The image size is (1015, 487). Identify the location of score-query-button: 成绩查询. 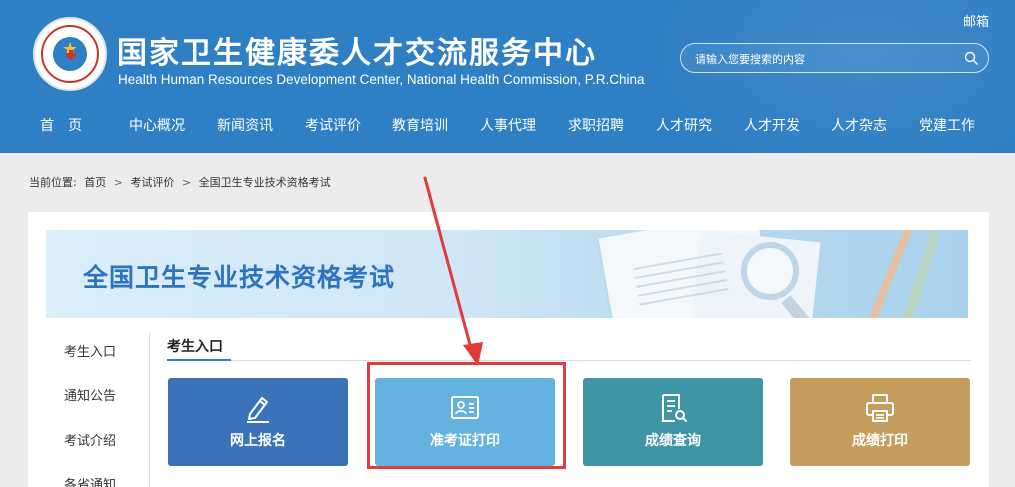
(673, 422).